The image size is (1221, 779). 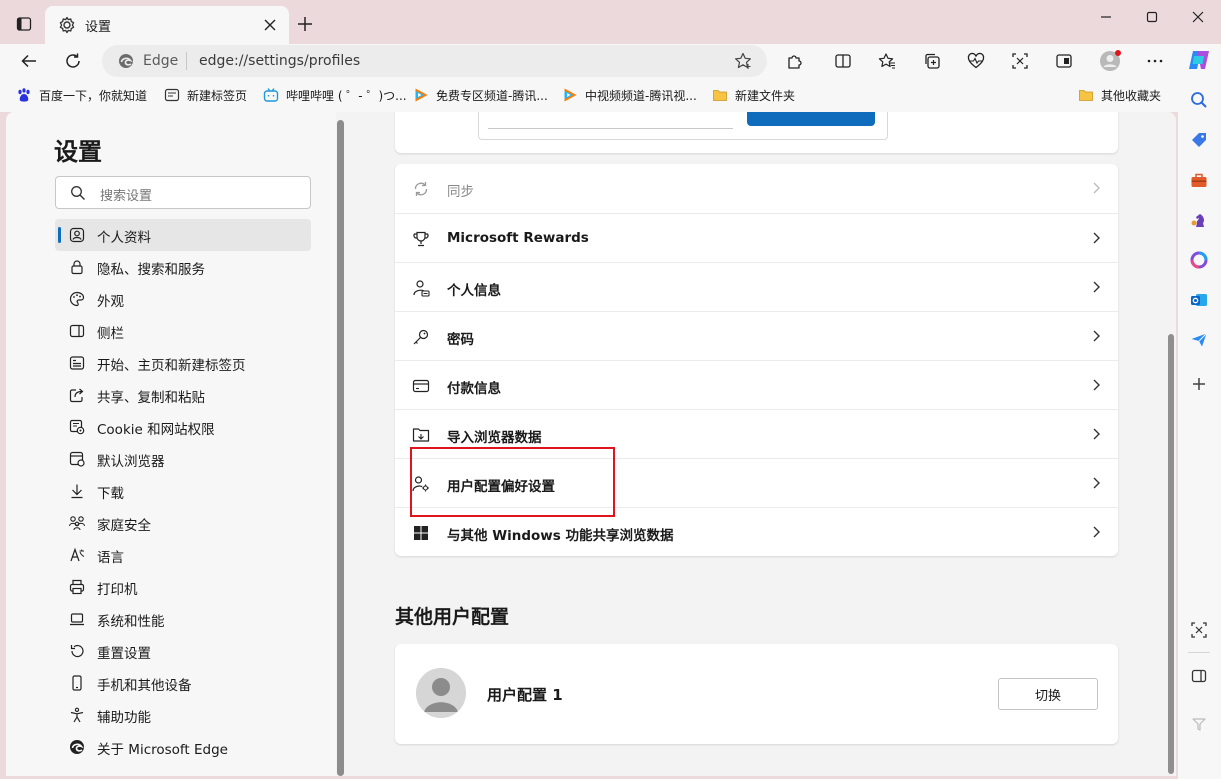 What do you see at coordinates (183, 363) in the screenshot?
I see `nav-item-start-home: 开始、主页和新建标签页` at bounding box center [183, 363].